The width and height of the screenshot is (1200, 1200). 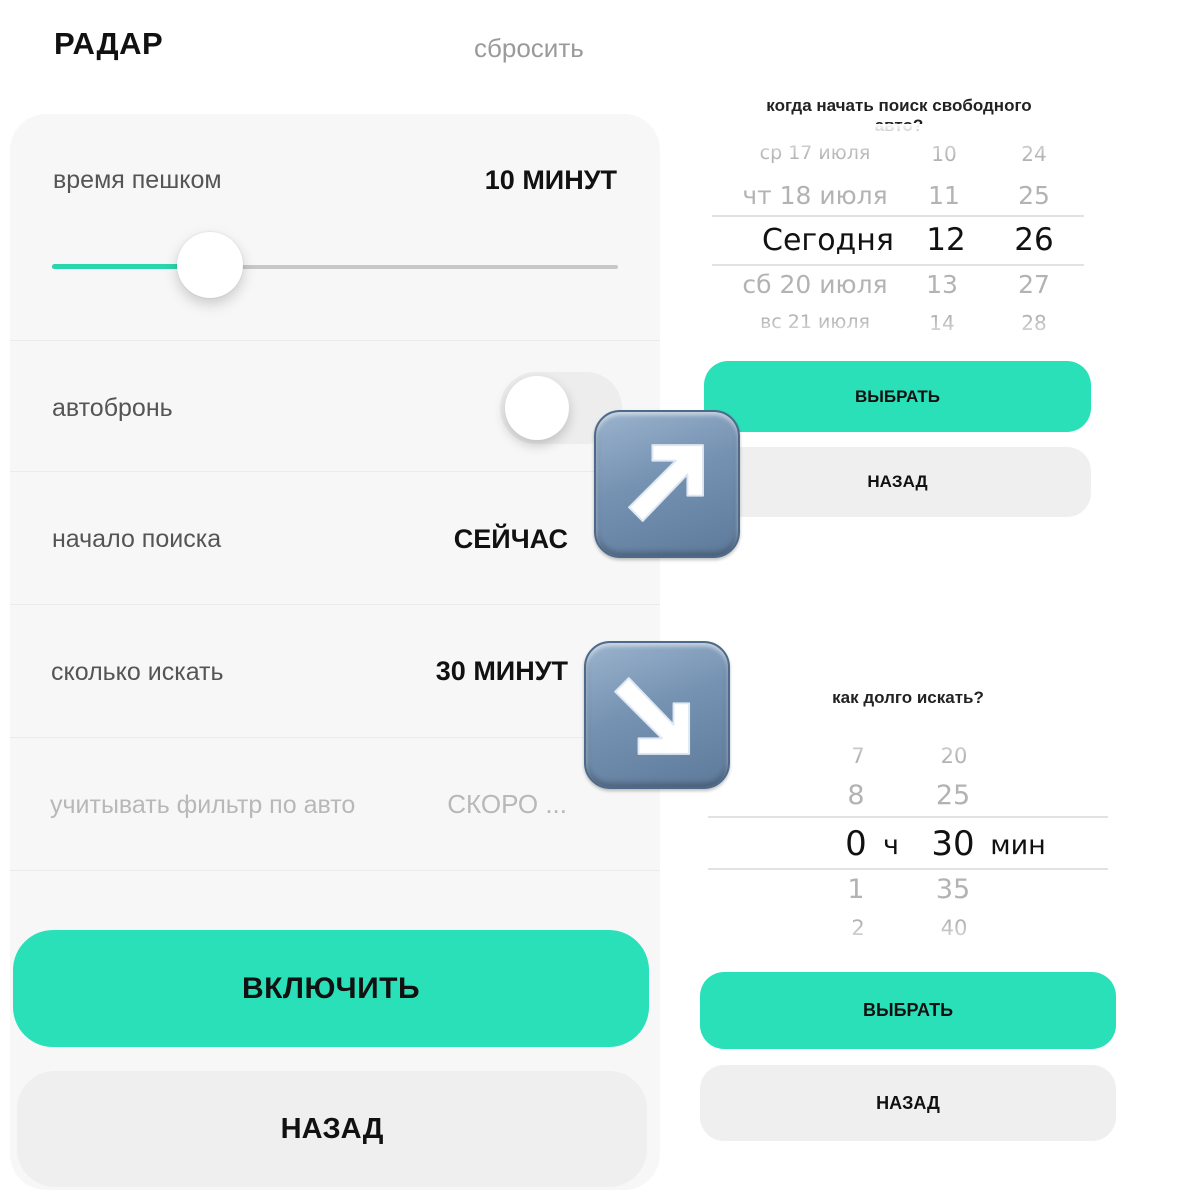 I want to click on reset-button: сбросить, so click(x=529, y=48).